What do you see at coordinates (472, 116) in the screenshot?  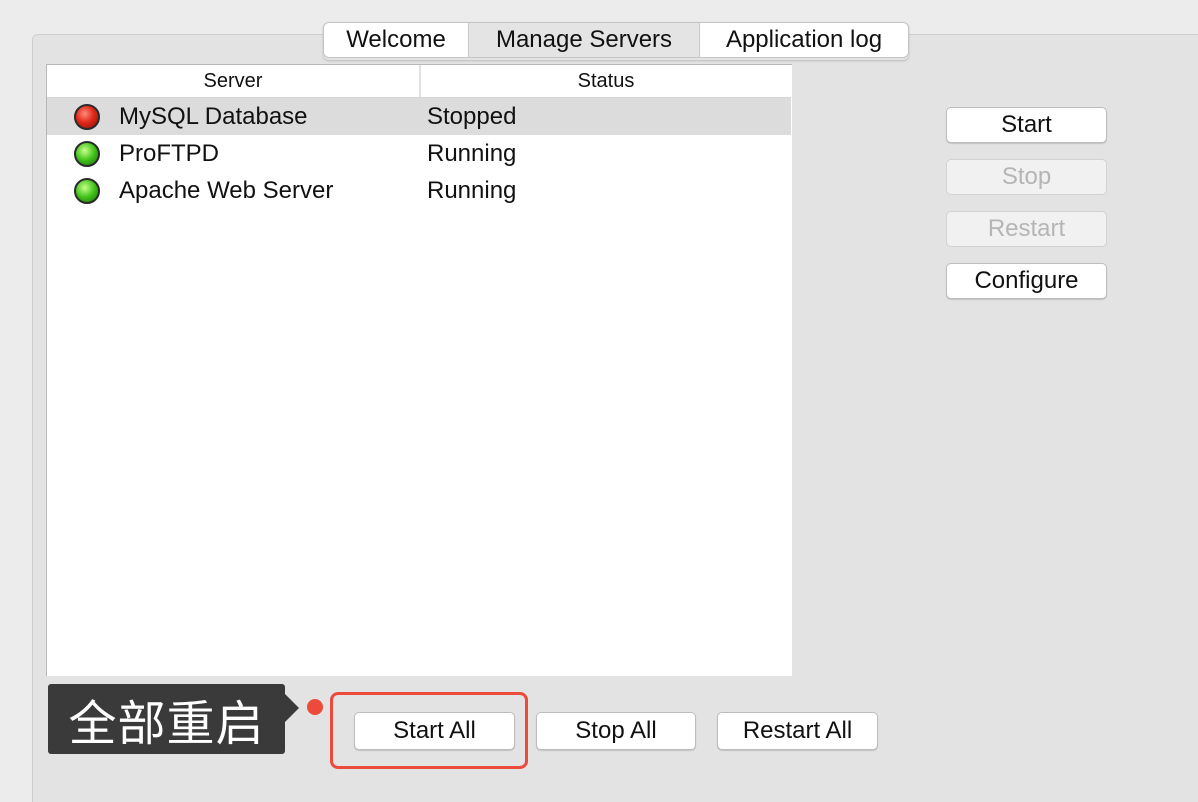 I see `server-status: Stopped` at bounding box center [472, 116].